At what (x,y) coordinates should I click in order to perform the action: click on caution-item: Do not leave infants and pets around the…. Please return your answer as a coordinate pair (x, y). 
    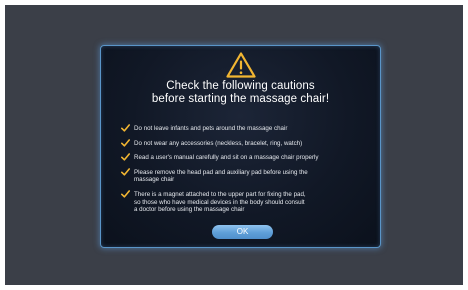
    Looking at the image, I should click on (249, 128).